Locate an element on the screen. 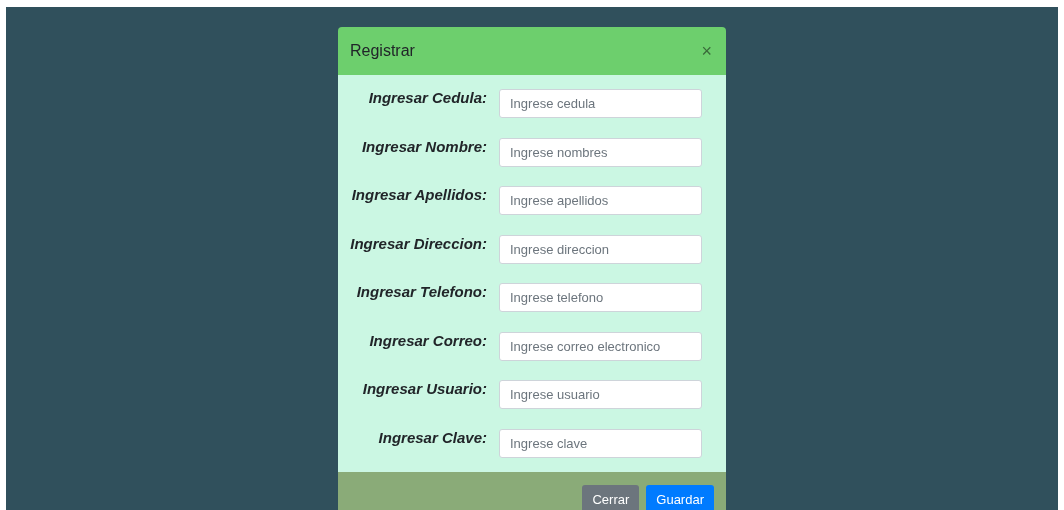 The image size is (1064, 510). field-label: Ingresar Cedula: is located at coordinates (427, 98).